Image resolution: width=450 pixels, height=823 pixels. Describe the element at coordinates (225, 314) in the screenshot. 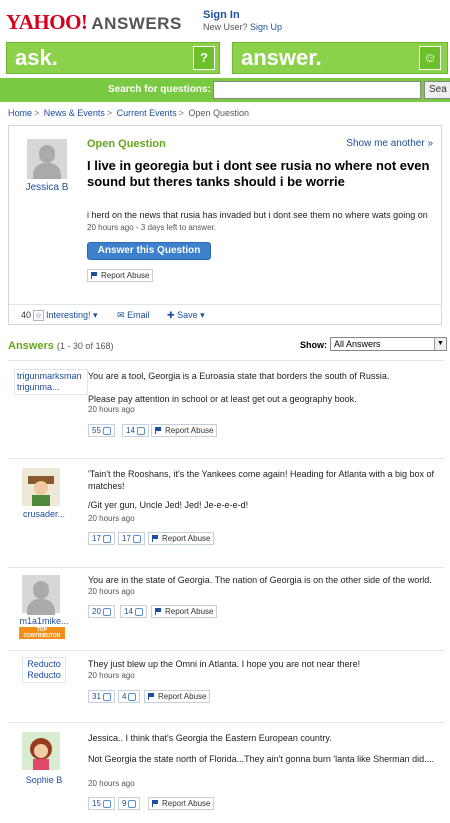

I see `question-toolbar: 40 ☆ Interesting! ▾ ✉ Email ✚ Save ▾` at that location.